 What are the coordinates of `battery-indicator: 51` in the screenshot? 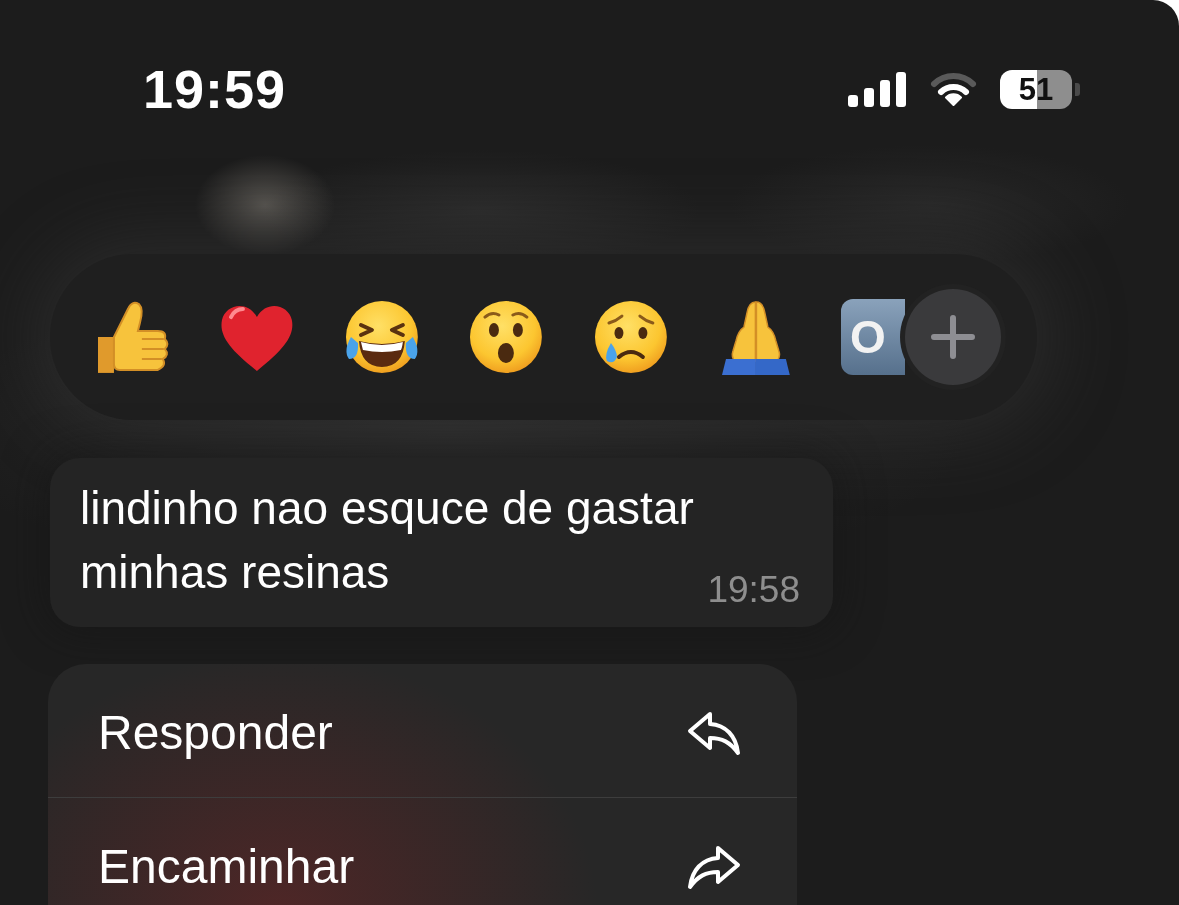 It's located at (1040, 89).